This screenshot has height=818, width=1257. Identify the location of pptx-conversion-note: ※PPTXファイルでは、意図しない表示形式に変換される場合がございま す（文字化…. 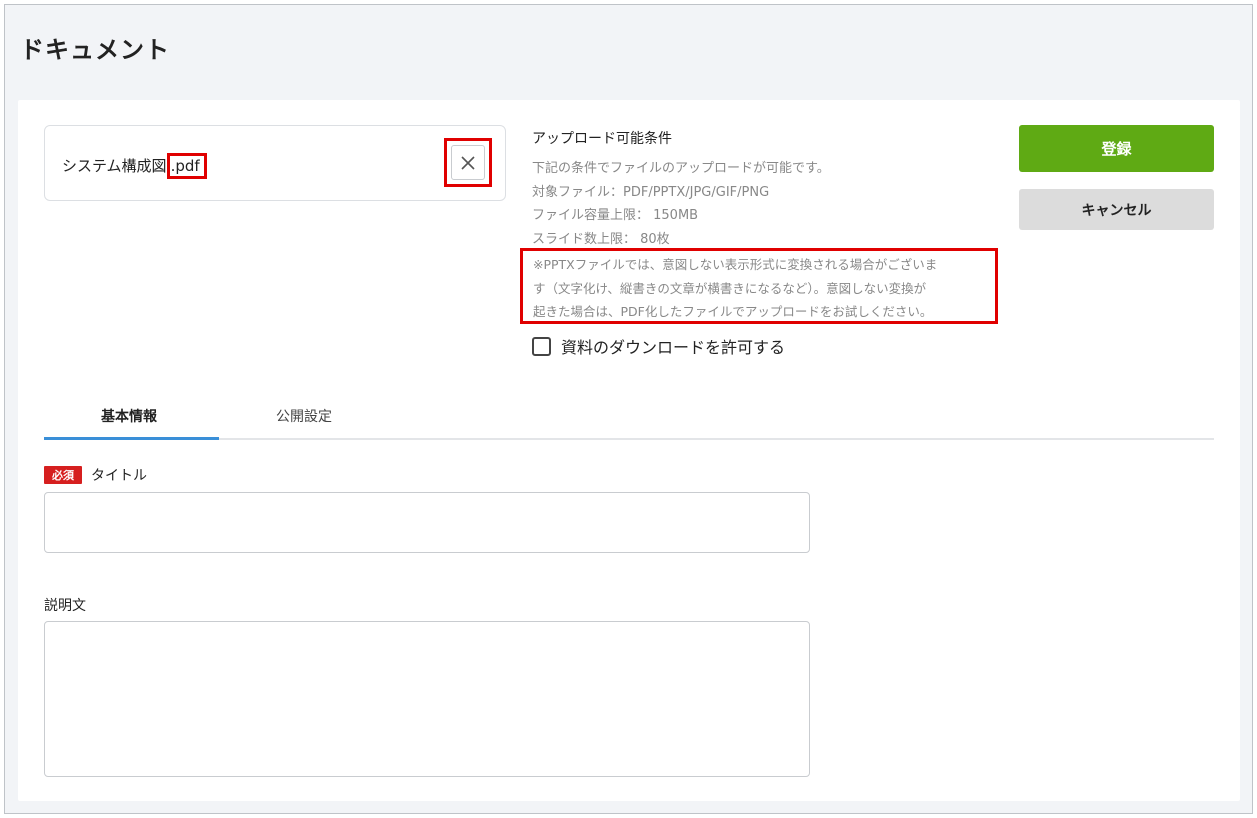
(759, 286).